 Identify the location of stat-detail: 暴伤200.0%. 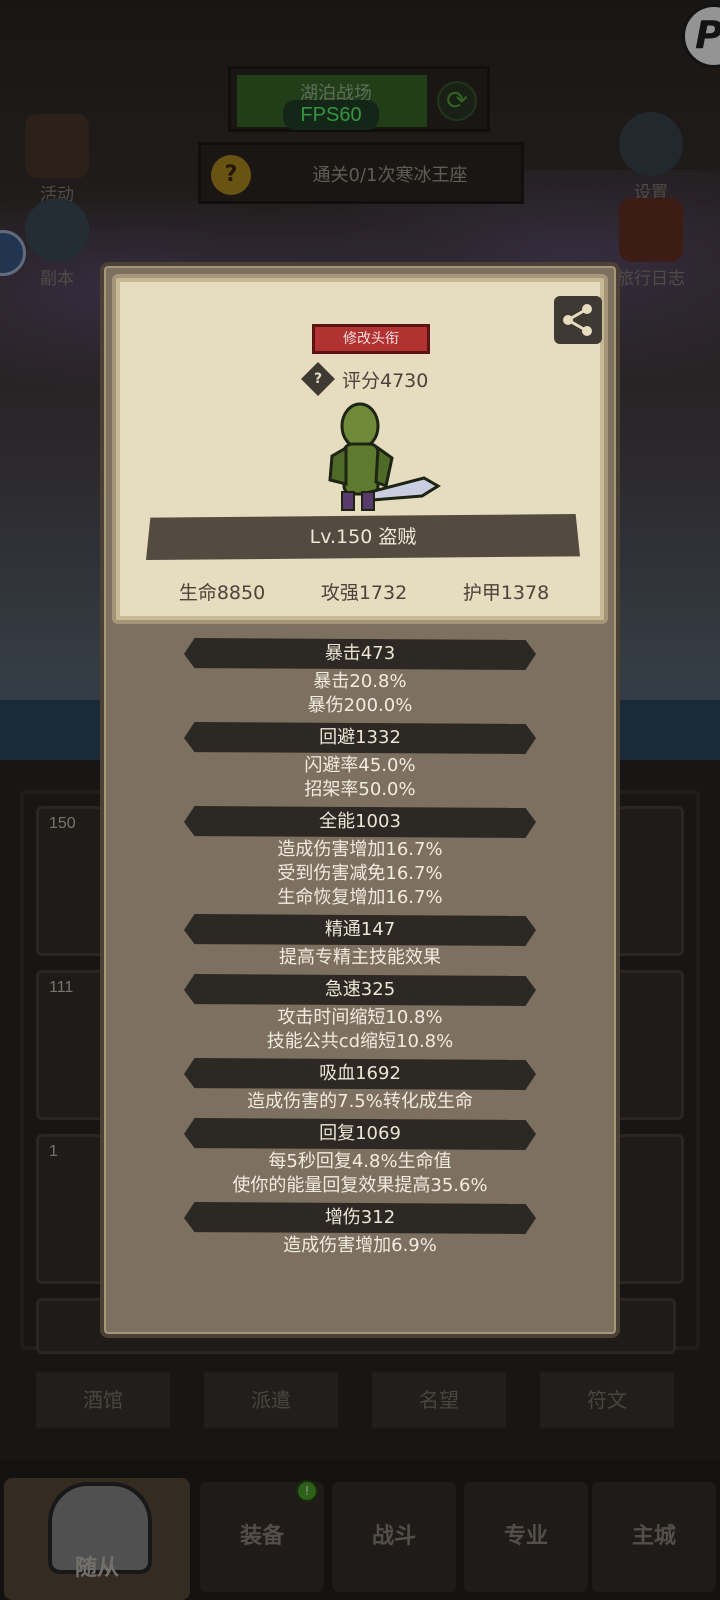
(360, 705).